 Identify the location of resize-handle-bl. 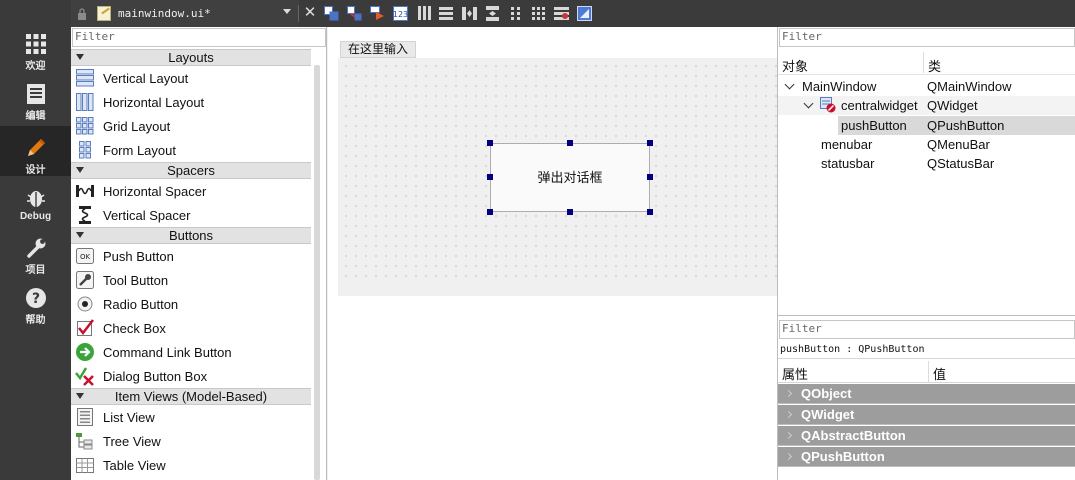
(490, 212).